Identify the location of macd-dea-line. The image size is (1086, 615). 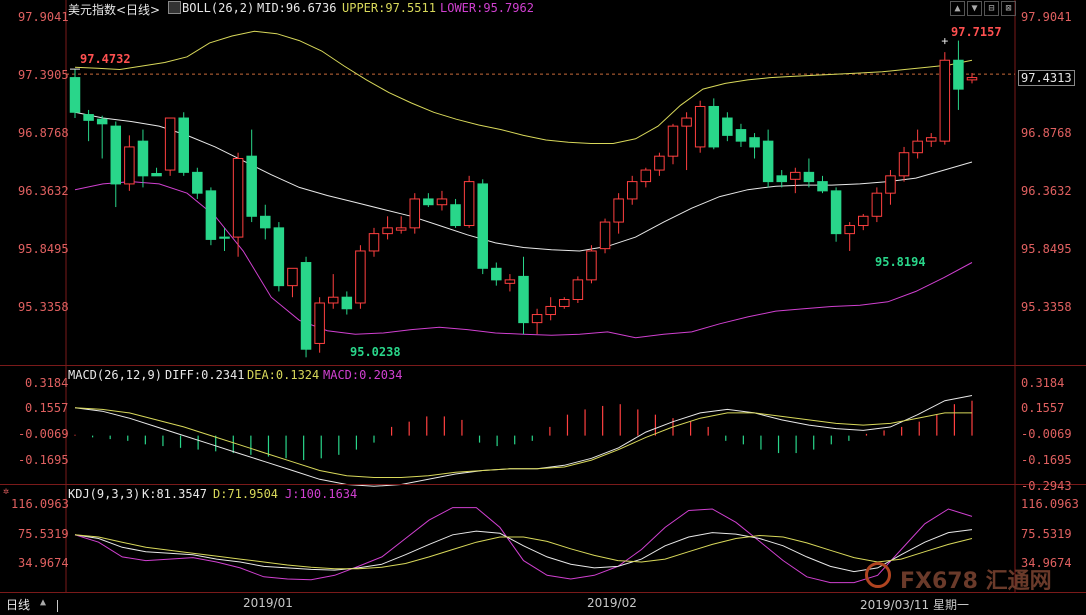
(523, 442).